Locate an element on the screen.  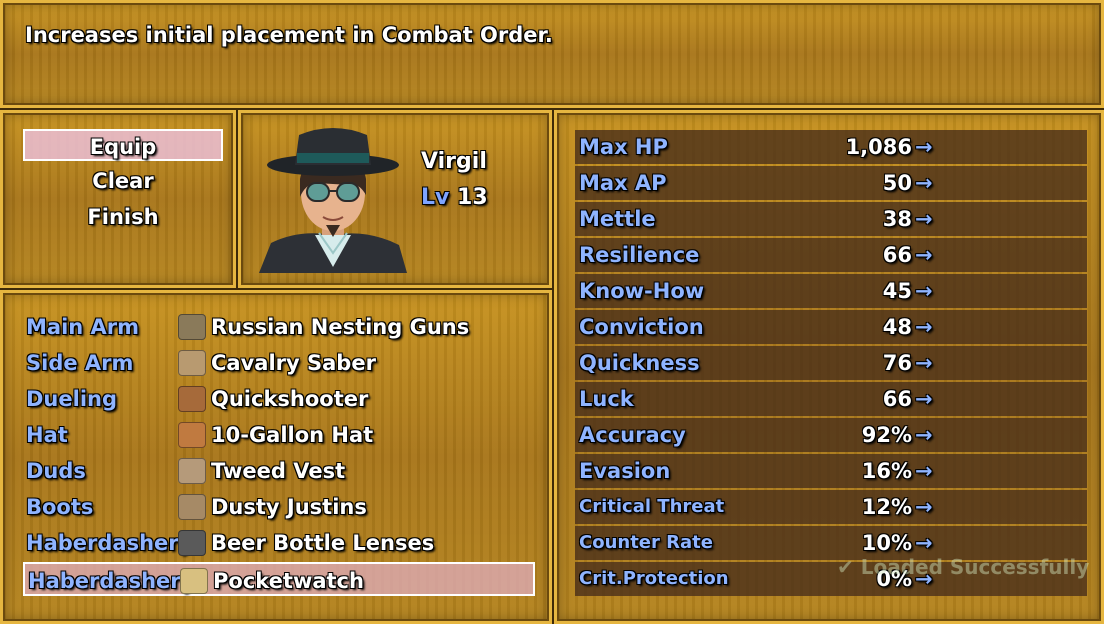
stat-label: Crit.Protection is located at coordinates (654, 578).